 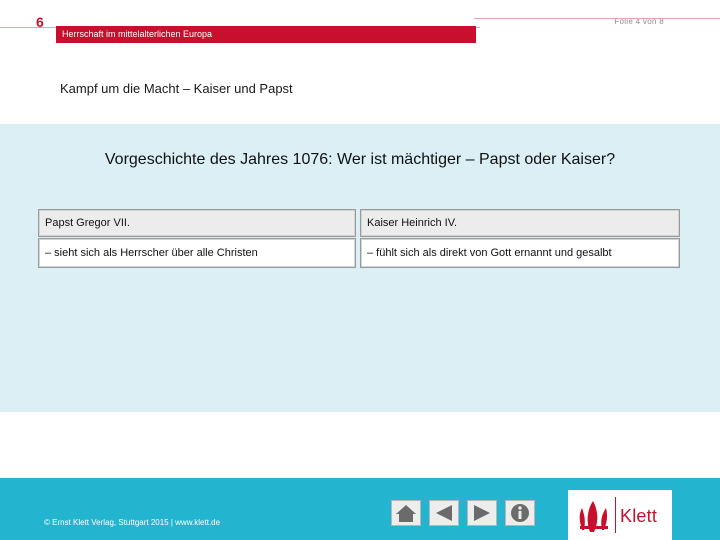 I want to click on home-icon, so click(x=406, y=513).